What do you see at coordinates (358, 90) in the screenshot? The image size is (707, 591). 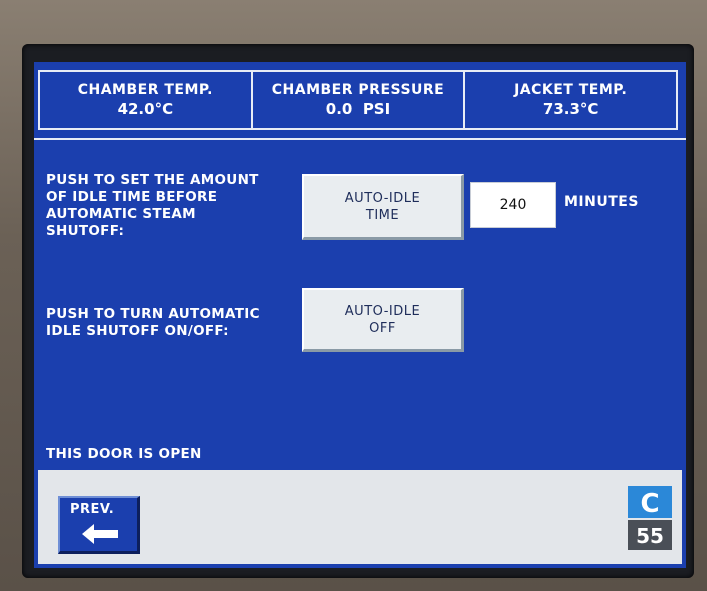 I see `chamber-pressure-label: CHAMBER PRESSURE` at bounding box center [358, 90].